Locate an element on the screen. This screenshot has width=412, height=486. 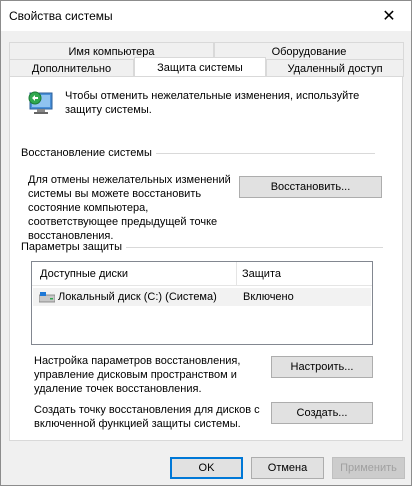
column-protection: Защита is located at coordinates (261, 274).